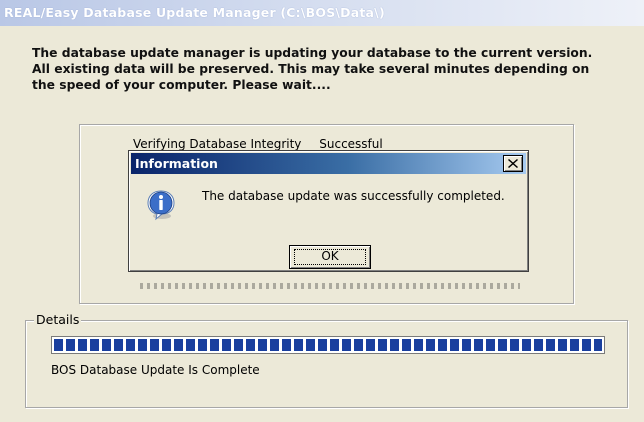  I want to click on ok-button: OK, so click(330, 257).